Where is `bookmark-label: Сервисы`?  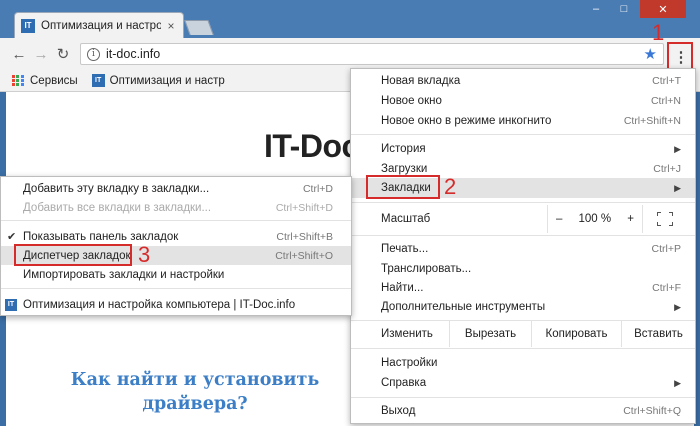
bookmark-label: Сервисы is located at coordinates (54, 80).